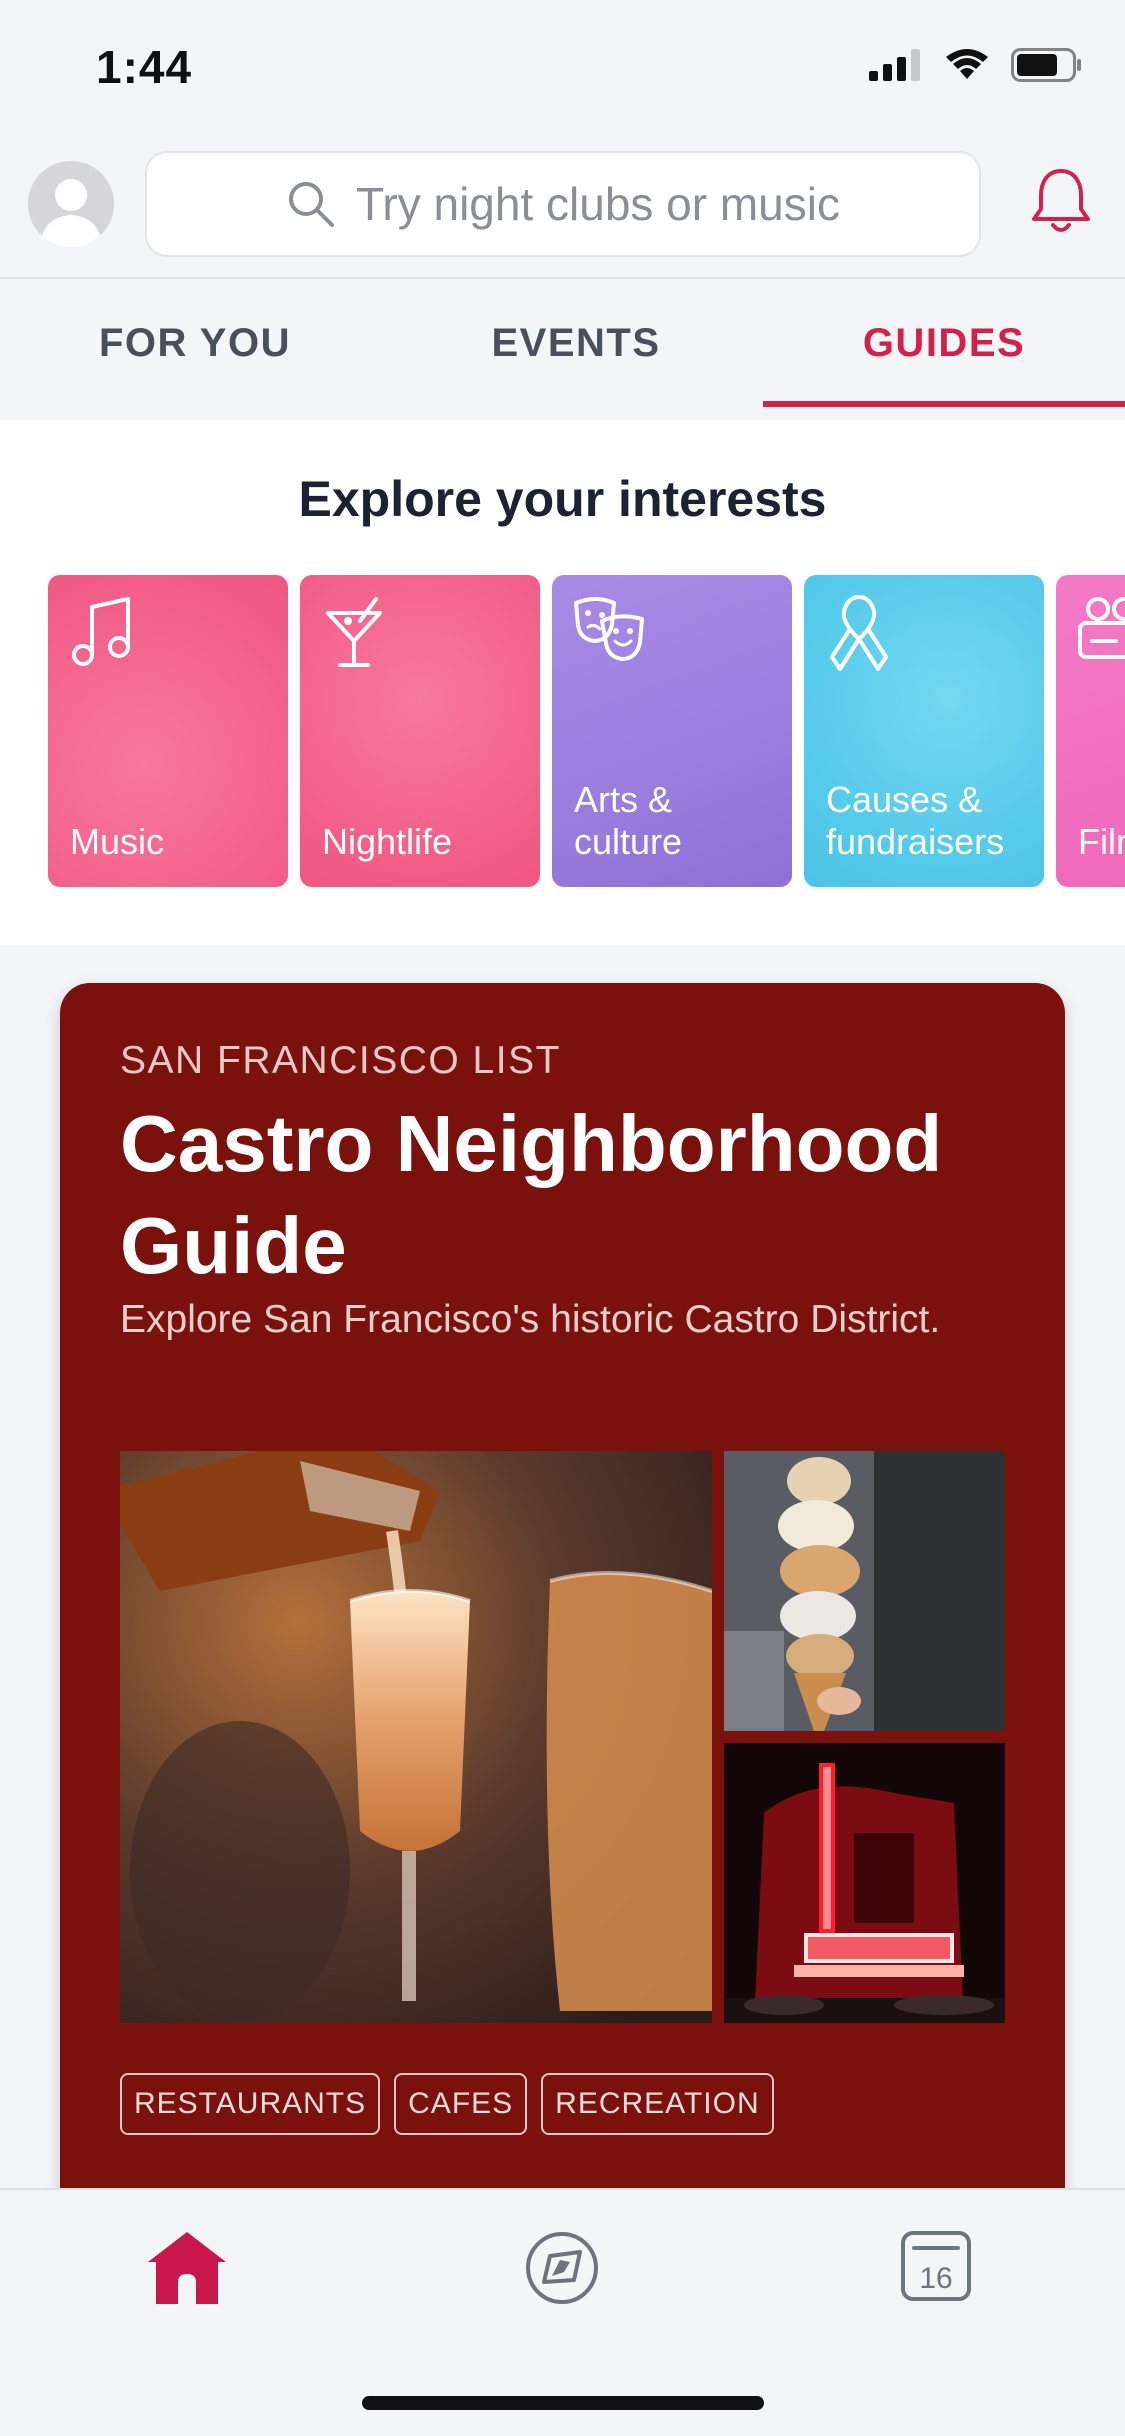 The height and width of the screenshot is (2436, 1125). I want to click on interest-card-film: Film, so click(1090, 731).